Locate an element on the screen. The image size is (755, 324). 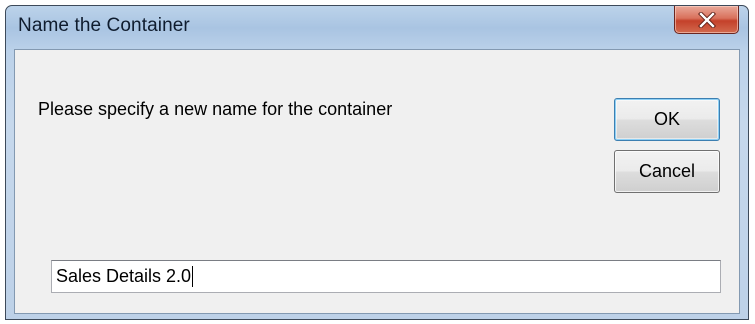
container-name-value: Sales Details 2.0 is located at coordinates (124, 276).